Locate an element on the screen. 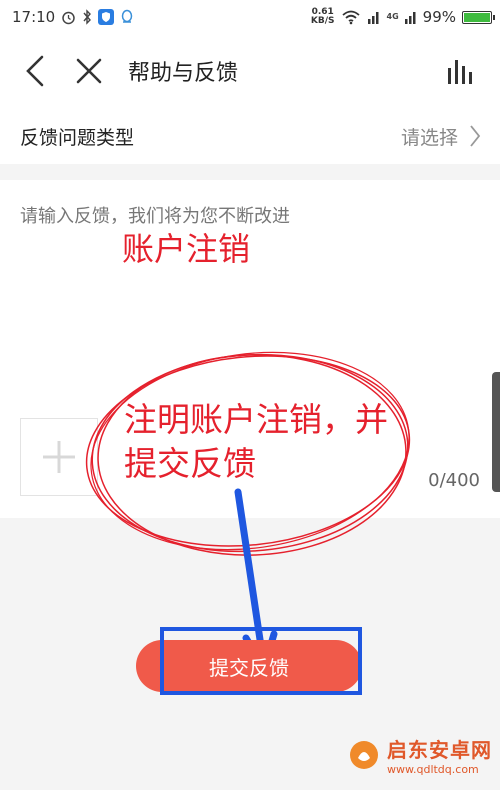 The width and height of the screenshot is (500, 790). alarm-icon is located at coordinates (68, 17).